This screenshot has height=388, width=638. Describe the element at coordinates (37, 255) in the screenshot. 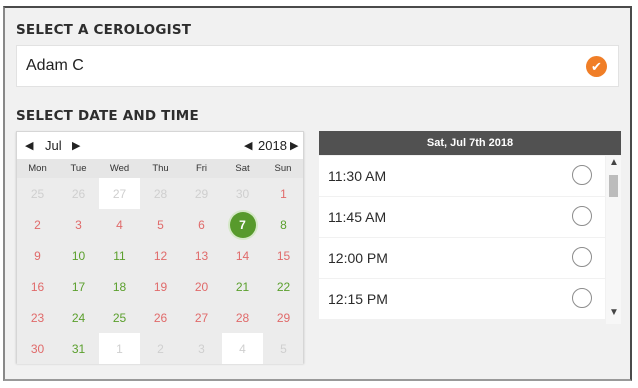

I see `calendar-day: 9` at that location.